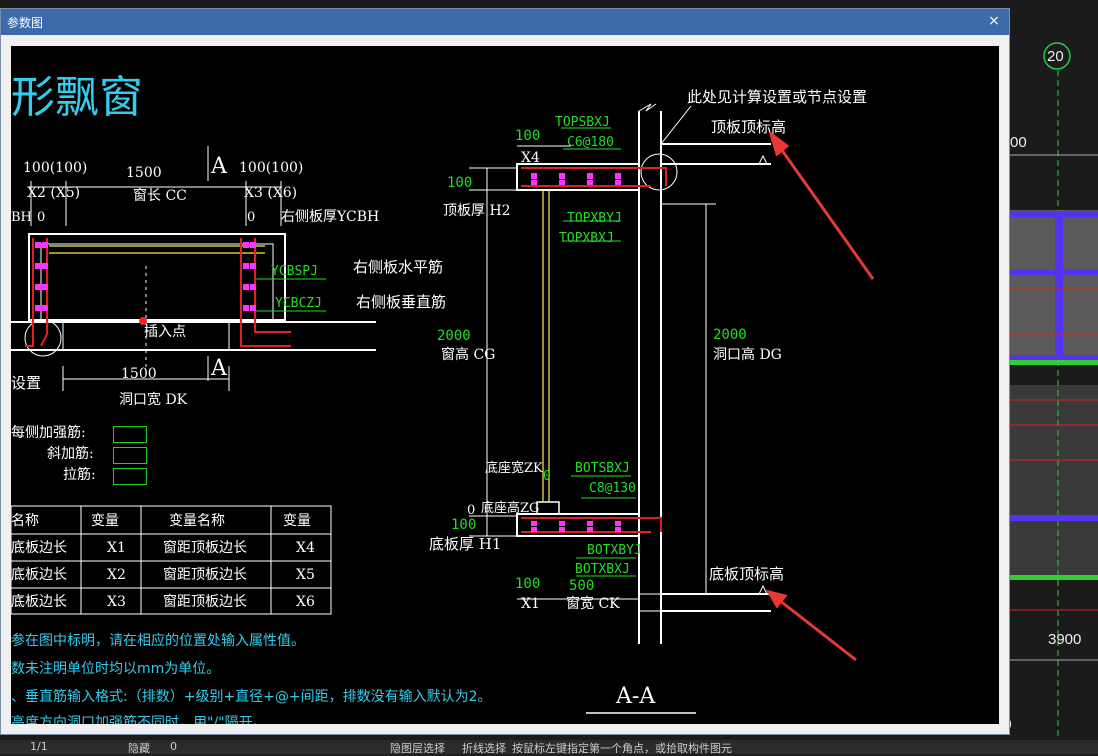 The height and width of the screenshot is (756, 1098). Describe the element at coordinates (153, 400) in the screenshot. I see `dk-label: 洞口宽 DK` at that location.